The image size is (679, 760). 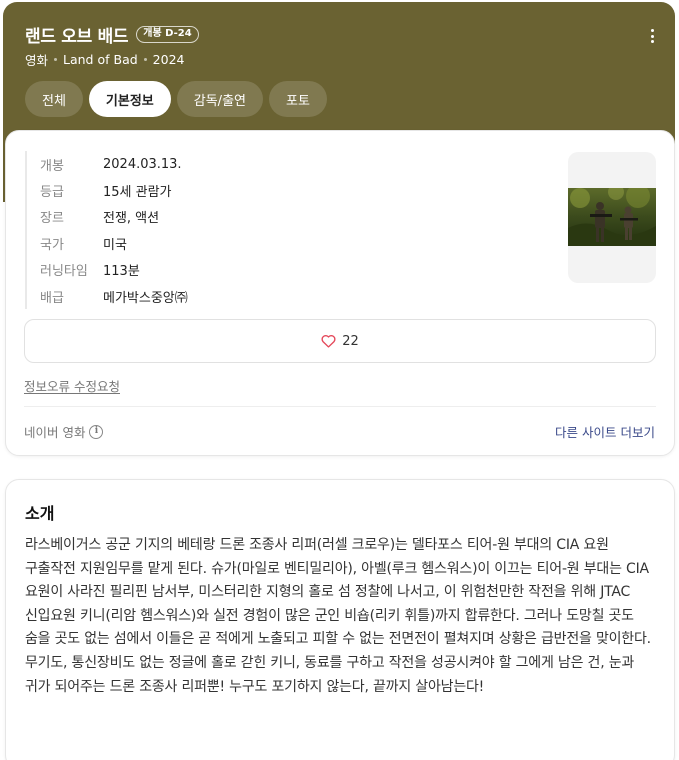 I want to click on title-row: 랜드 오브 배드 개봉 D-24, so click(x=112, y=34).